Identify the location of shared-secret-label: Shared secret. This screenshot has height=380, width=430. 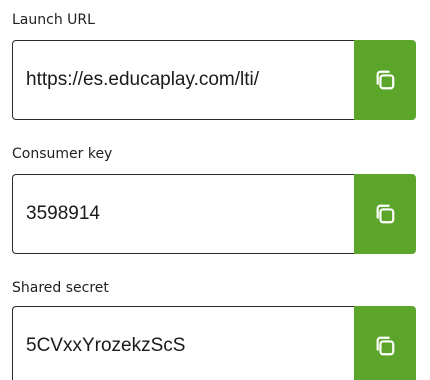
(60, 288).